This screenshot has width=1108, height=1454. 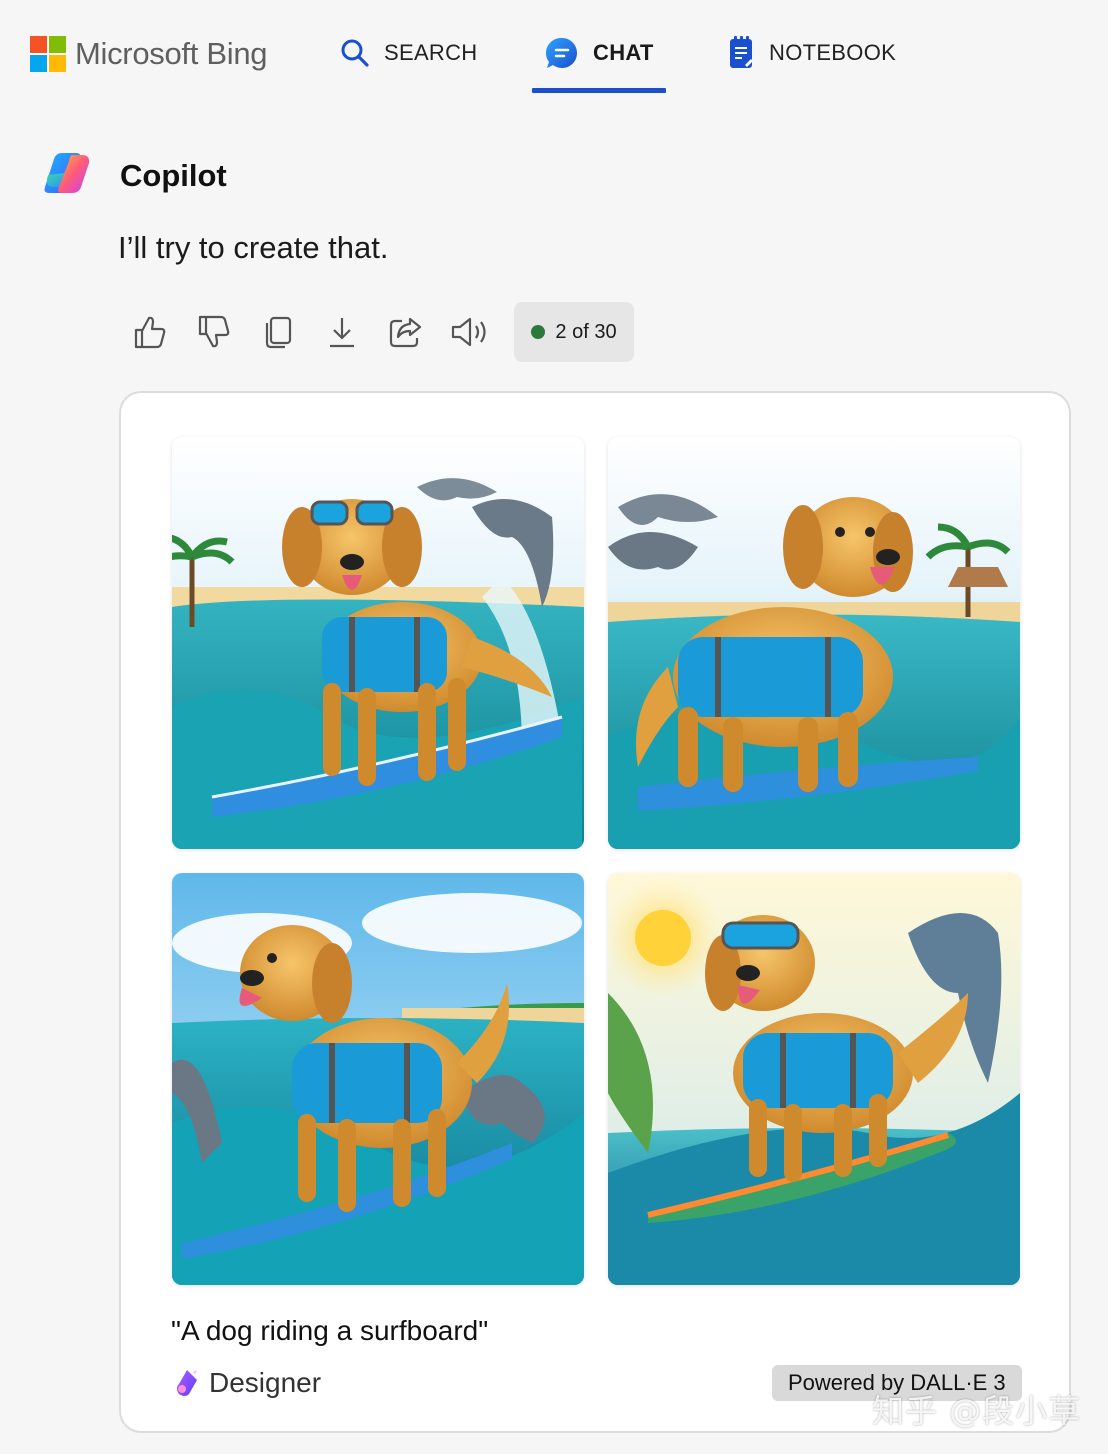 I want to click on bing-logo: Microsoft Bing, so click(x=149, y=54).